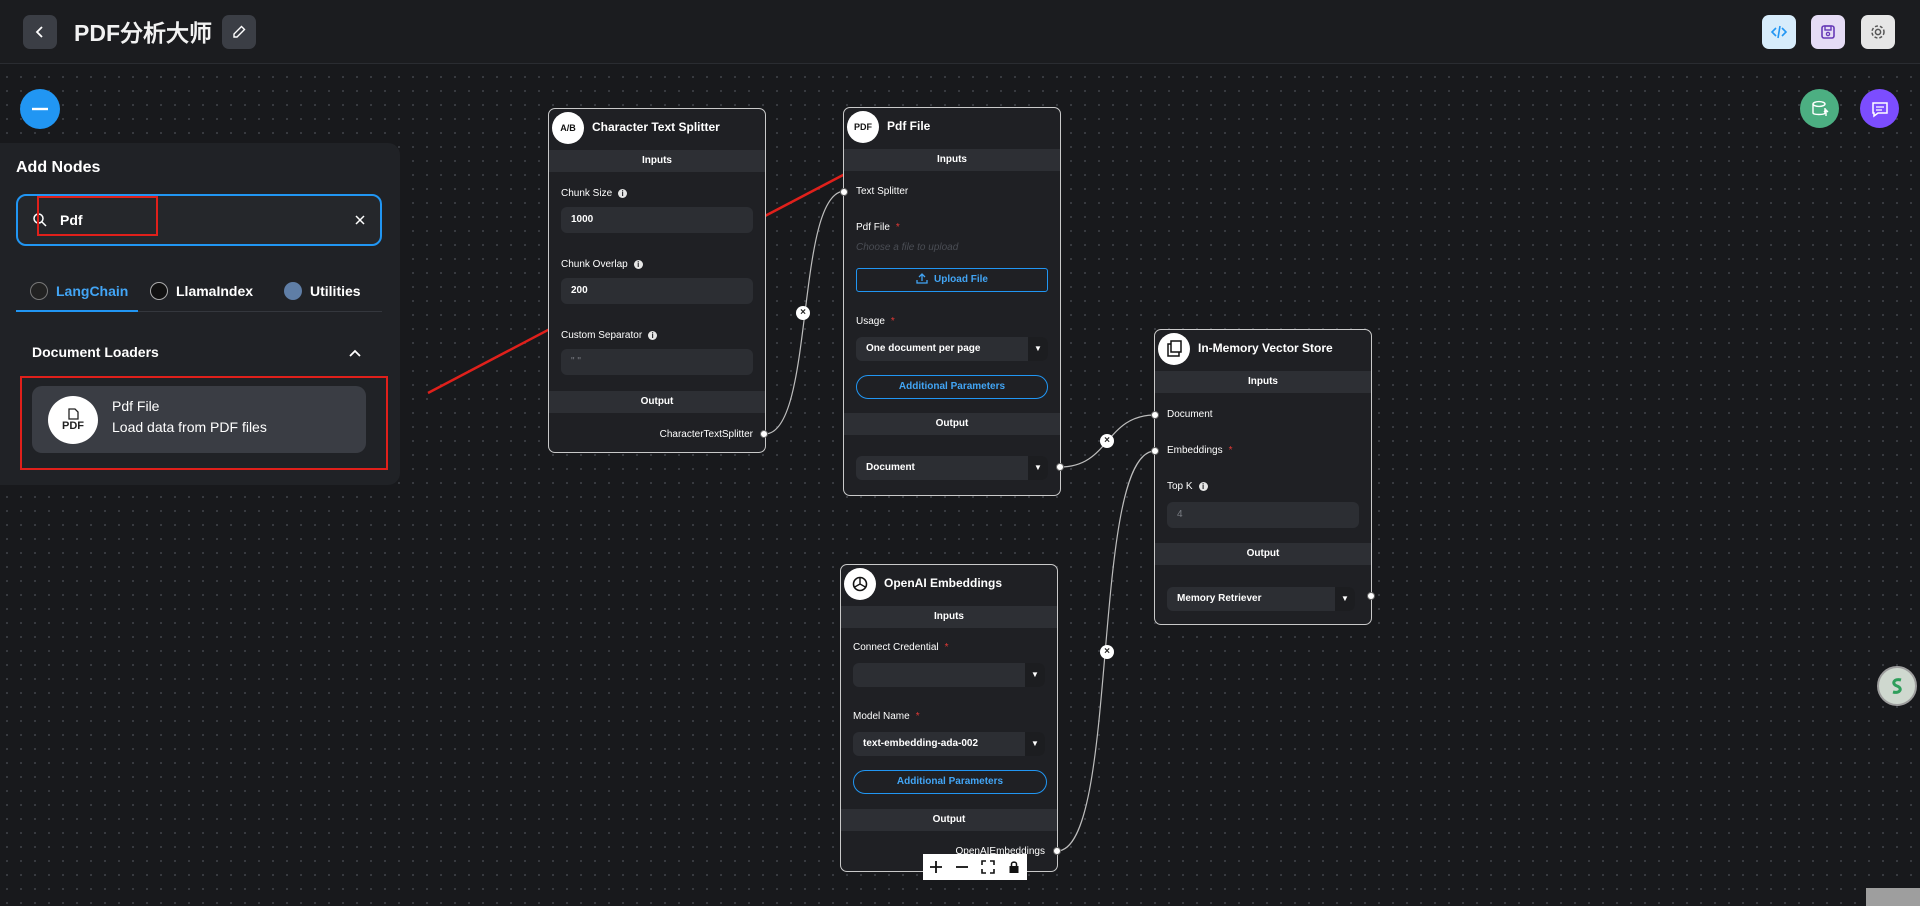 The height and width of the screenshot is (906, 1920). What do you see at coordinates (360, 220) in the screenshot?
I see `clear-search-icon` at bounding box center [360, 220].